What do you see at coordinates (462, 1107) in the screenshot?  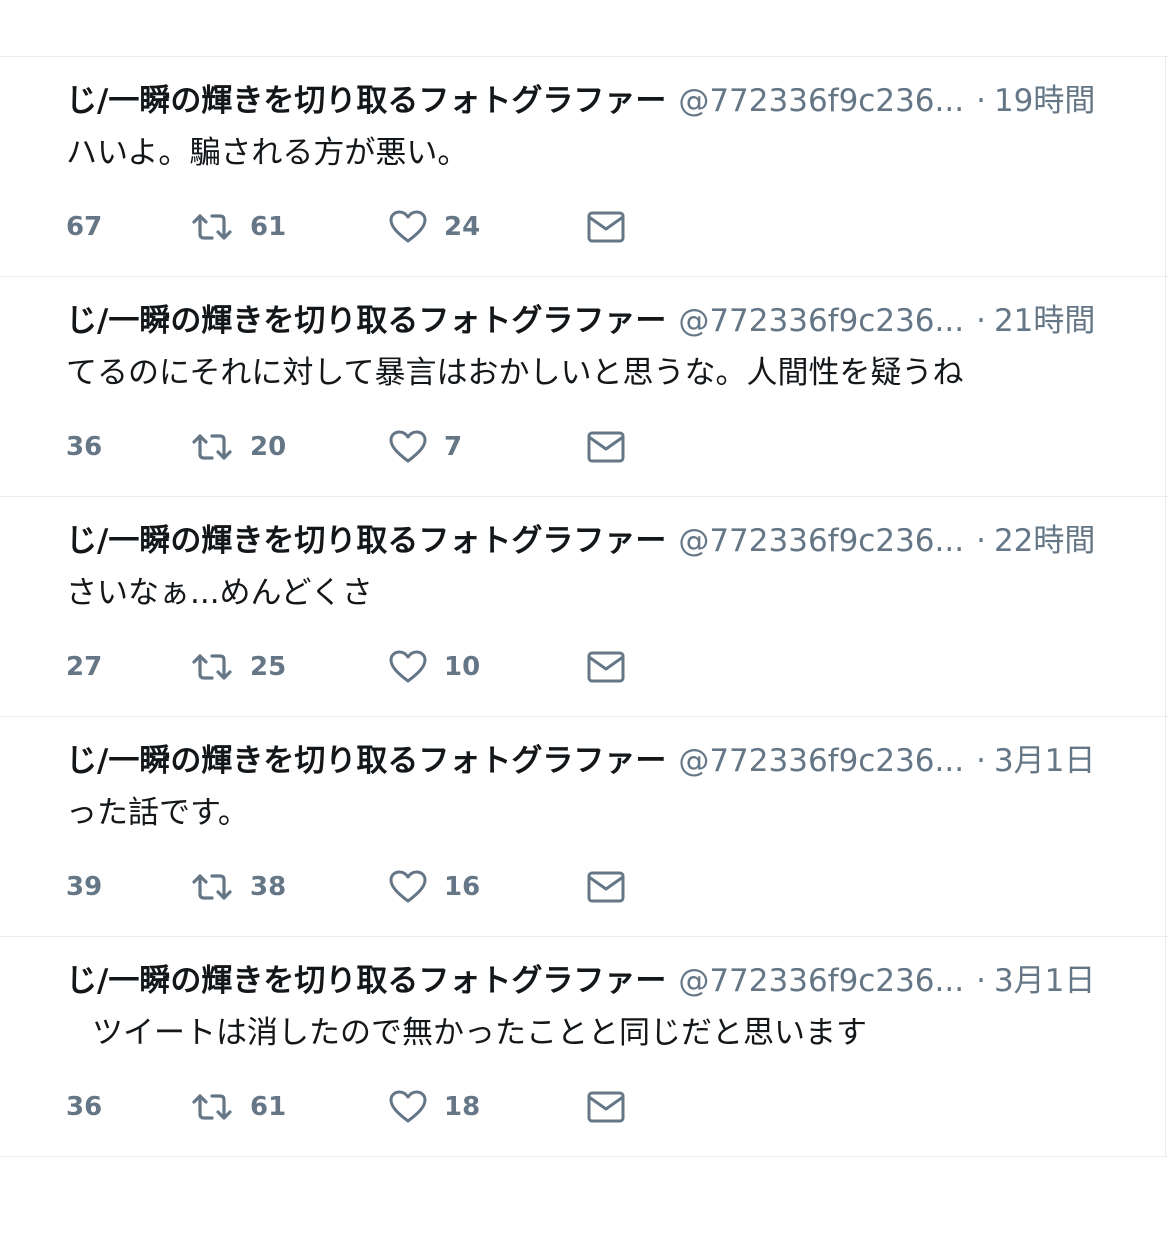 I see `like-count: 18` at bounding box center [462, 1107].